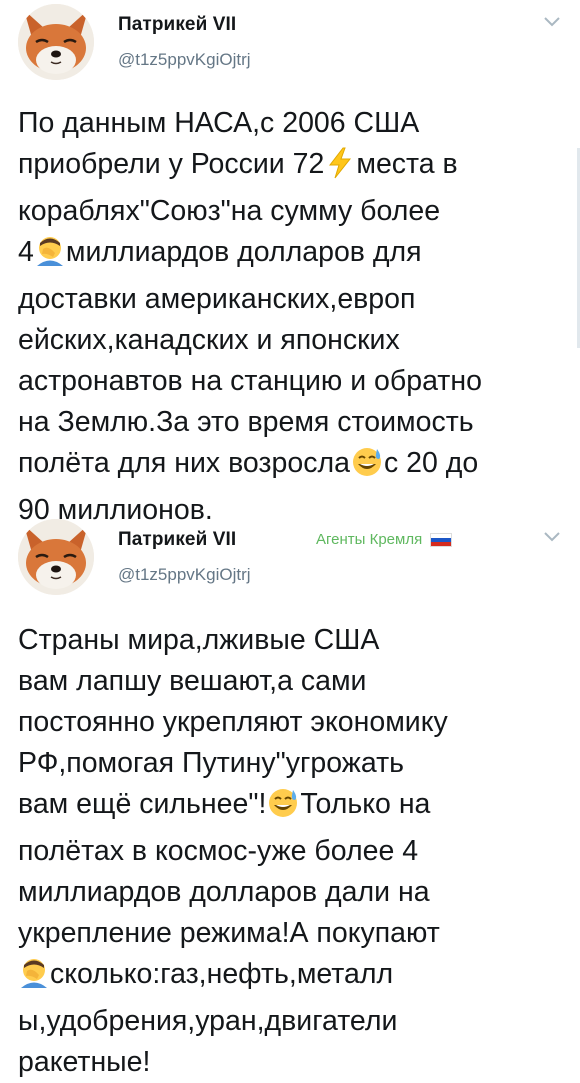  I want to click on tweet-text-line: вам лапшу вешают,а сами, so click(296, 681).